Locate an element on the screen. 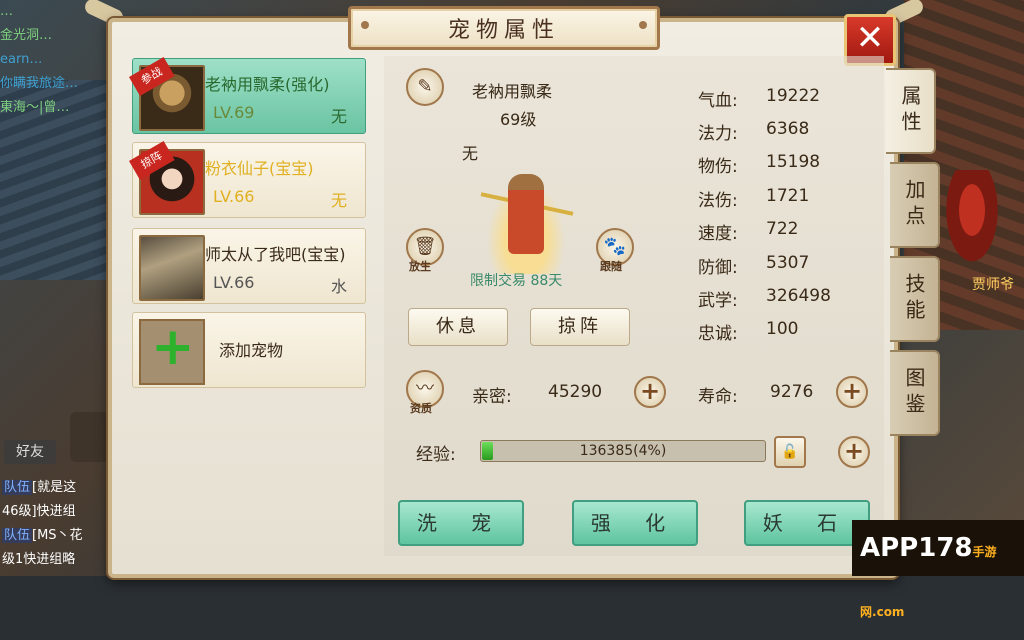 This screenshot has height=640, width=1024. stat-value: 5307 is located at coordinates (788, 263).